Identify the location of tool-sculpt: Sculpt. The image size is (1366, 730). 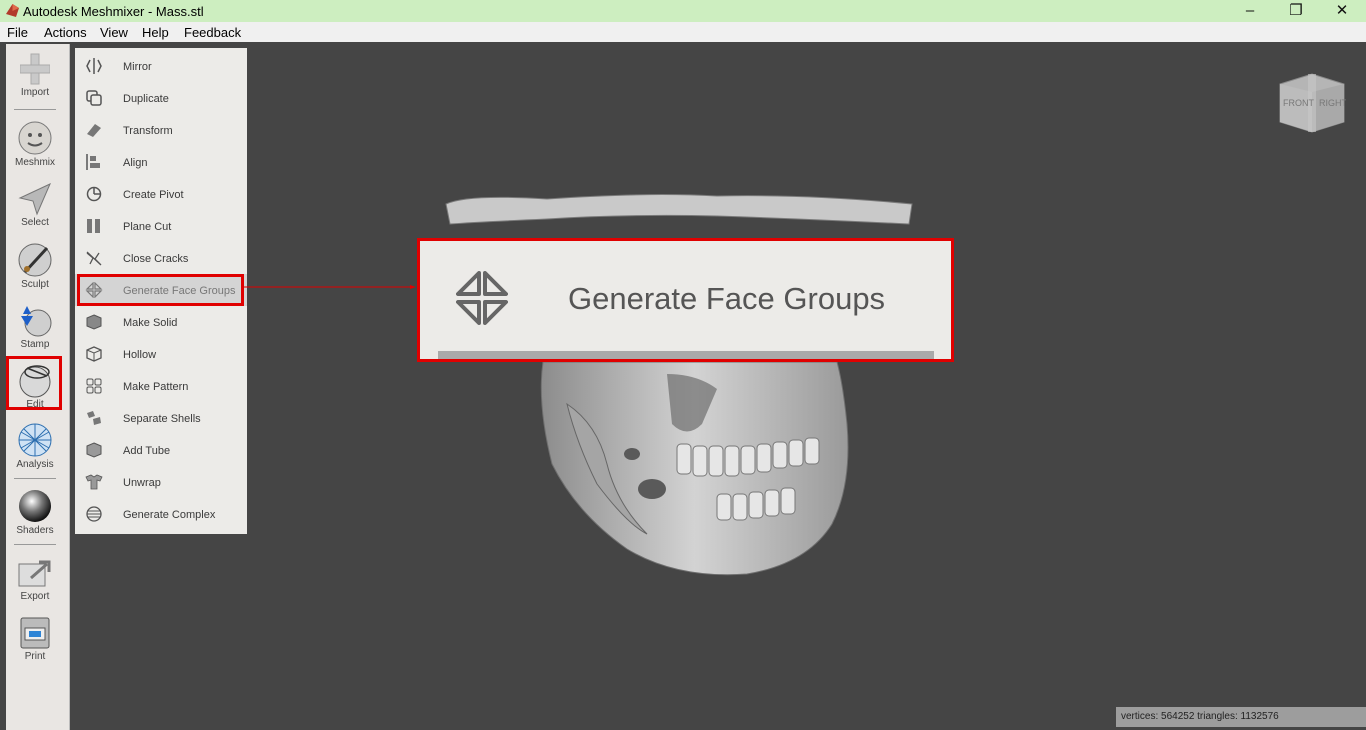
(35, 266).